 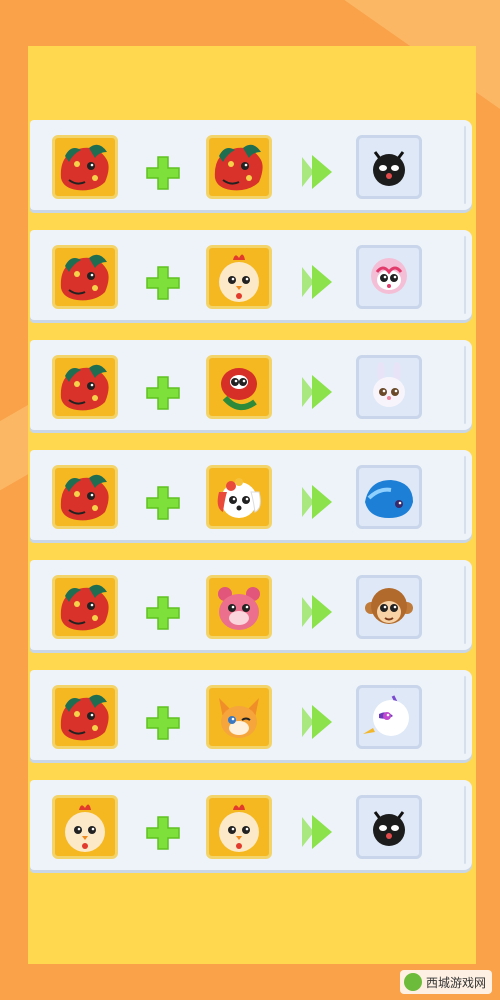 What do you see at coordinates (239, 387) in the screenshot?
I see `red-snake-pet-icon` at bounding box center [239, 387].